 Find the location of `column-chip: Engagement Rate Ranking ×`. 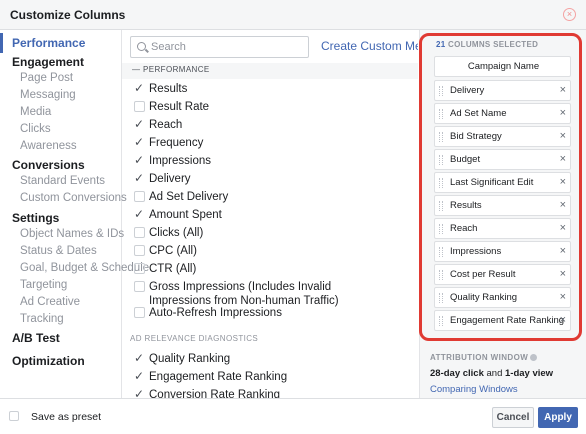

column-chip: Engagement Rate Ranking × is located at coordinates (502, 320).